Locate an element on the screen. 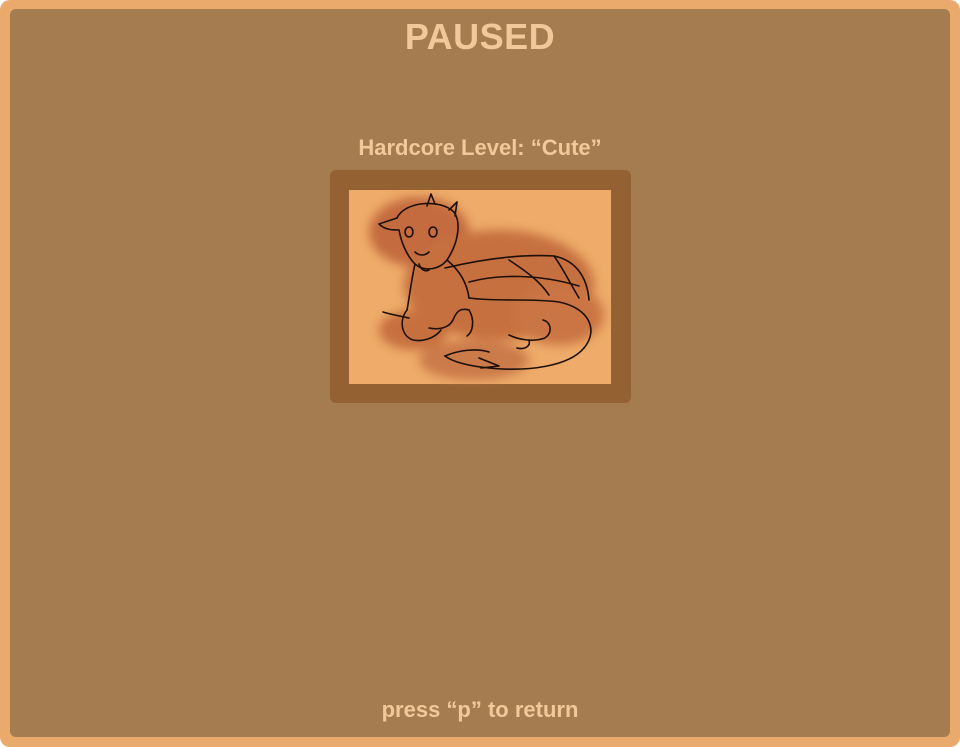 The image size is (960, 747). level-image is located at coordinates (480, 287).